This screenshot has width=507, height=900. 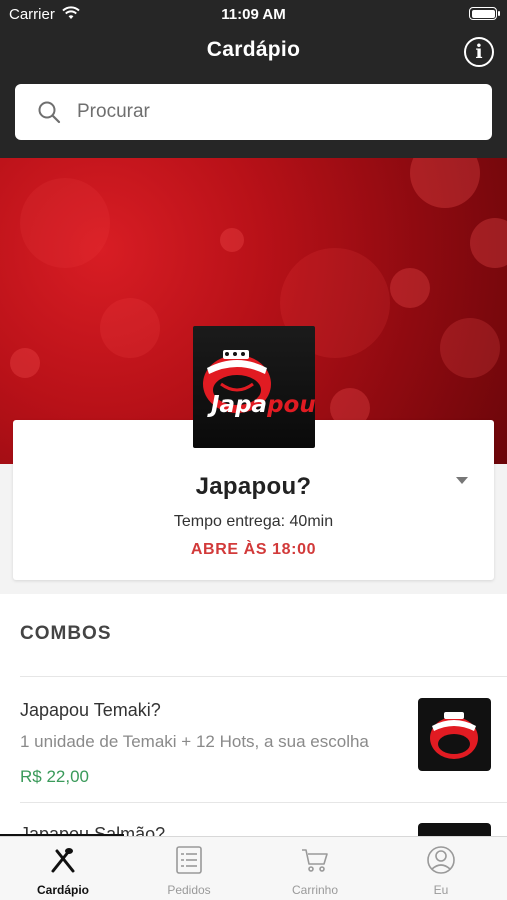 I want to click on item-price: R$ 22,00, so click(x=54, y=776).